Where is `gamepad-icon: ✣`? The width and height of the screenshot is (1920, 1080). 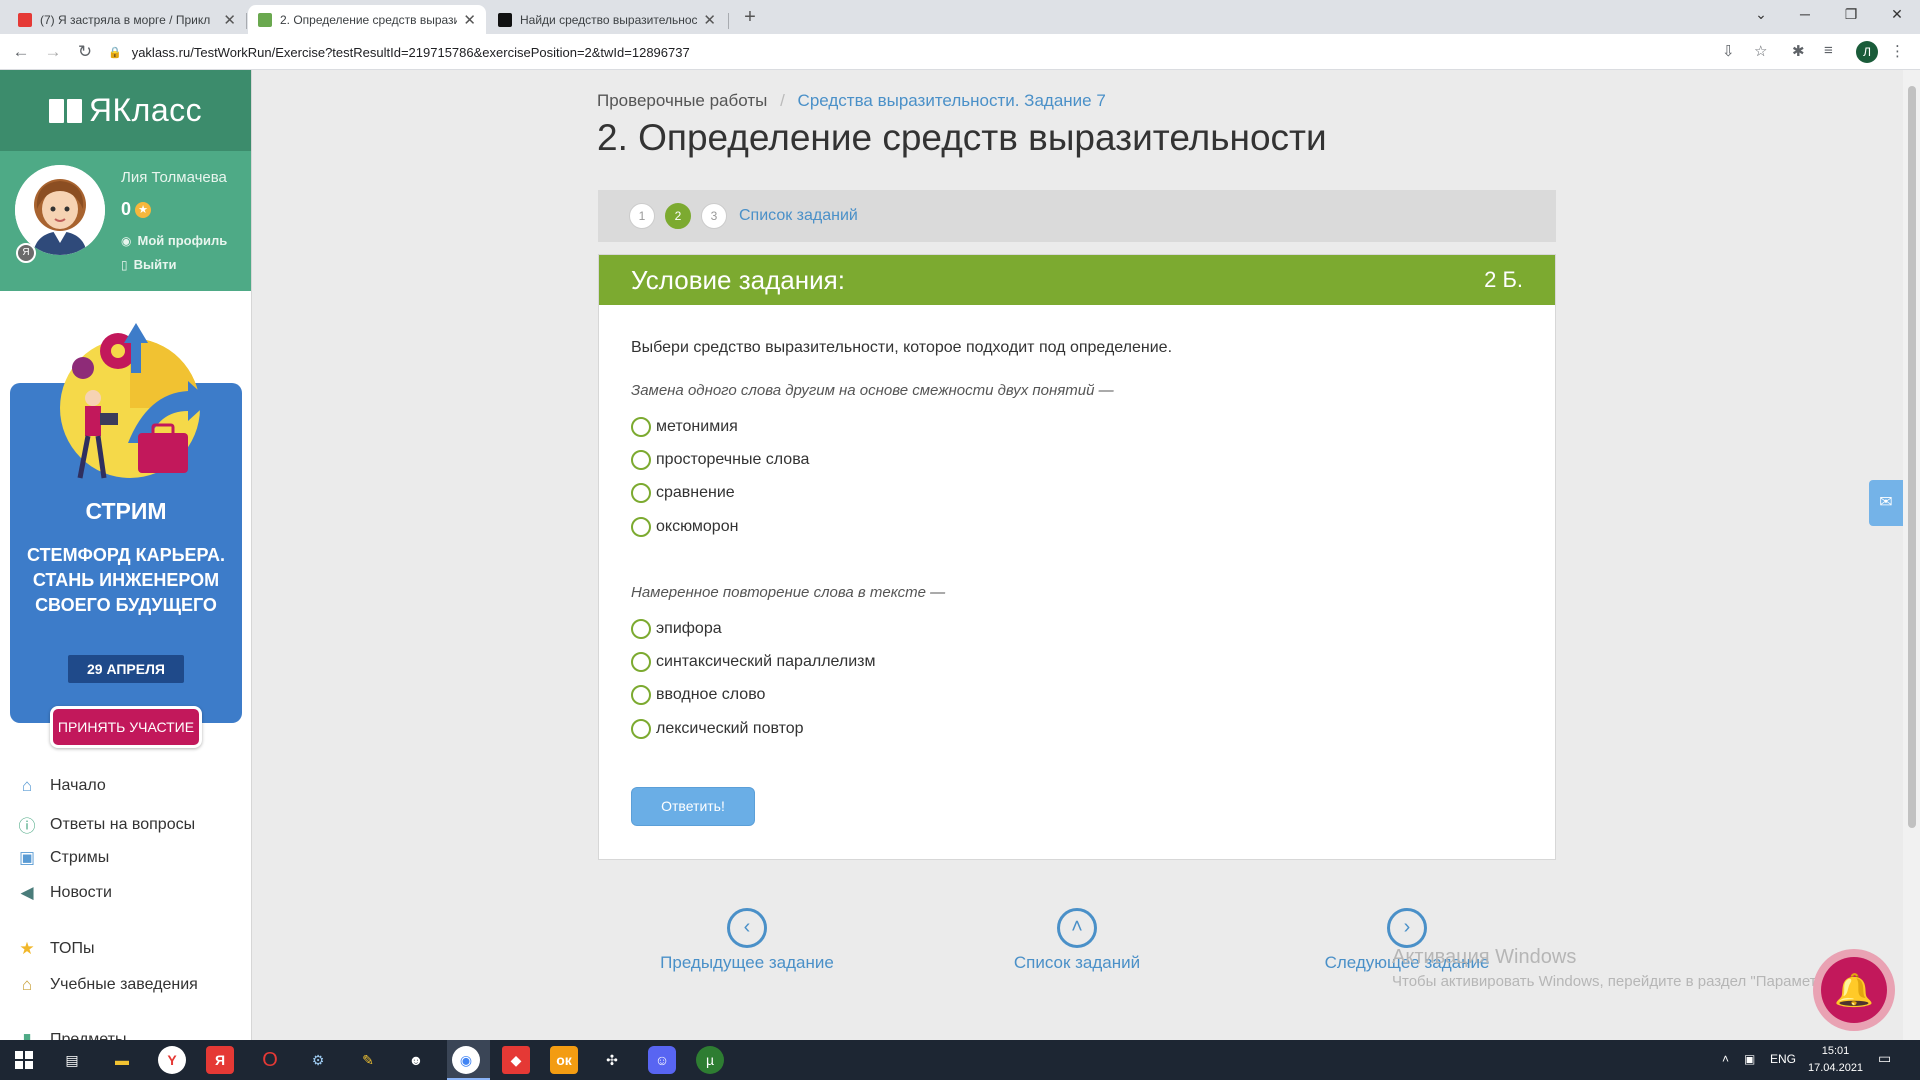 gamepad-icon: ✣ is located at coordinates (612, 1060).